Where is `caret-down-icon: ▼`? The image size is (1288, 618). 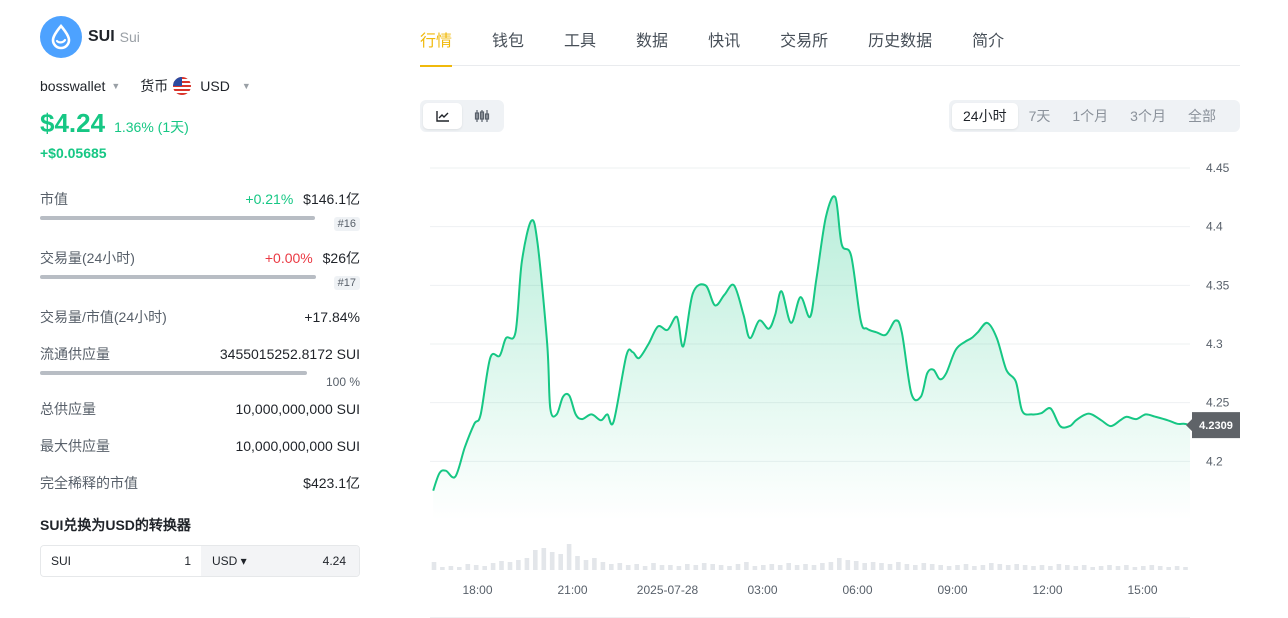
caret-down-icon: ▼ is located at coordinates (246, 86).